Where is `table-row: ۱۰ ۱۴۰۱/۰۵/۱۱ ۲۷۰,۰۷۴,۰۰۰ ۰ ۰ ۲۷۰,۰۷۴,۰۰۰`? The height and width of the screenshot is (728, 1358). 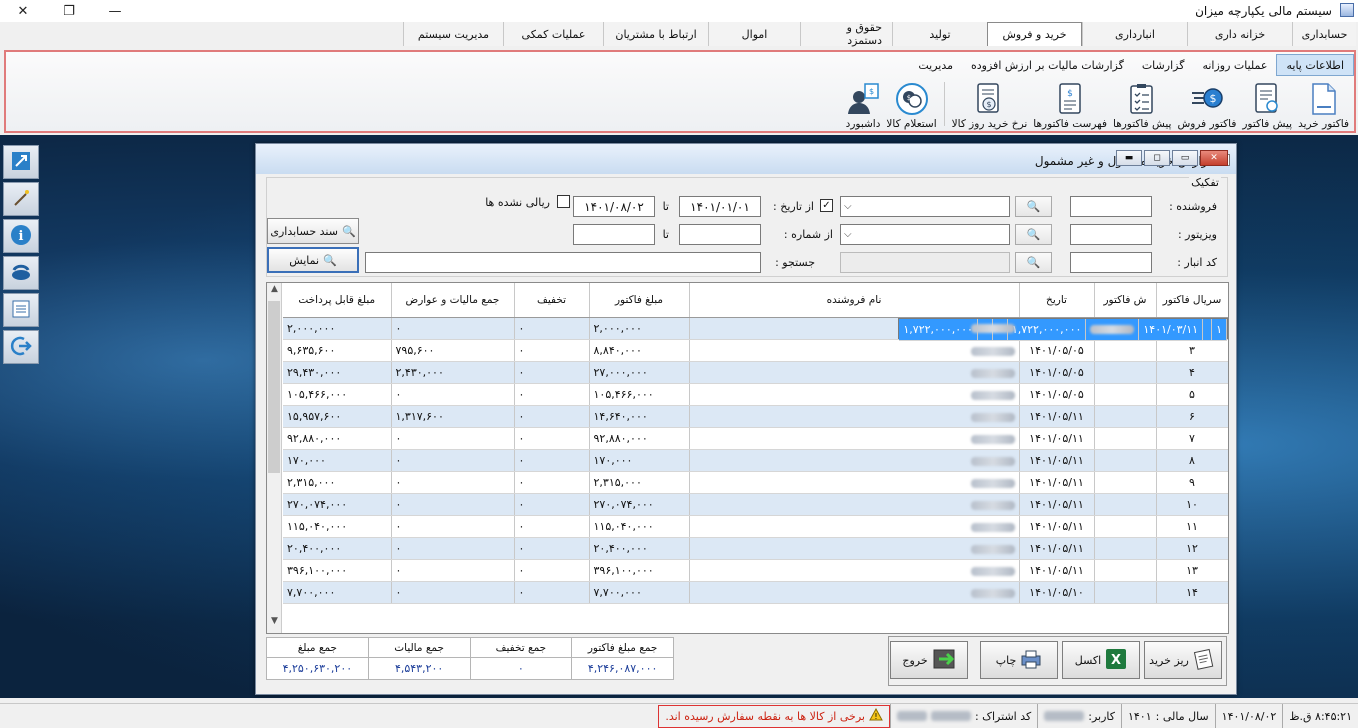 table-row: ۱۰ ۱۴۰۱/۰۵/۱۱ ۲۷۰,۰۷۴,۰۰۰ ۰ ۰ ۲۷۰,۰۷۴,۰۰۰ is located at coordinates (755, 504).